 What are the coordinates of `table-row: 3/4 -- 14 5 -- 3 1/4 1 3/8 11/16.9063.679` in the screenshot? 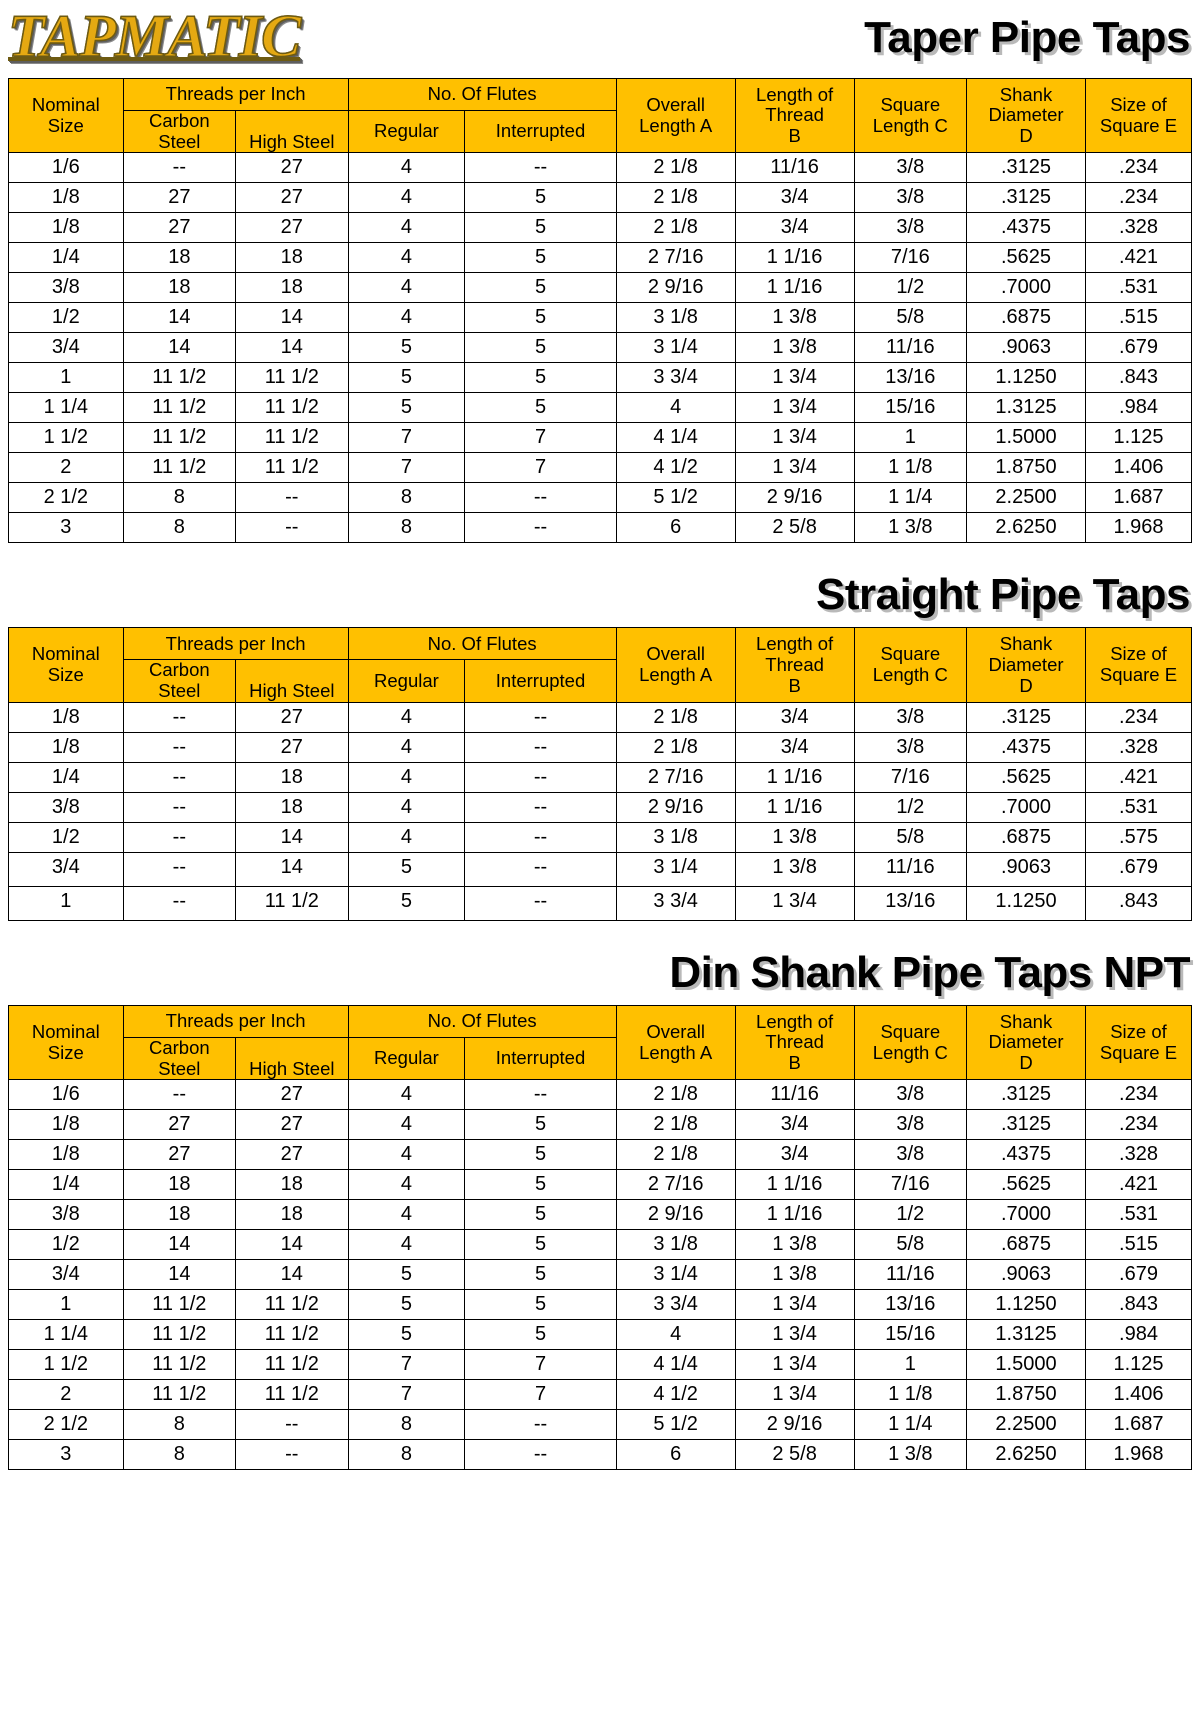 It's located at (600, 869).